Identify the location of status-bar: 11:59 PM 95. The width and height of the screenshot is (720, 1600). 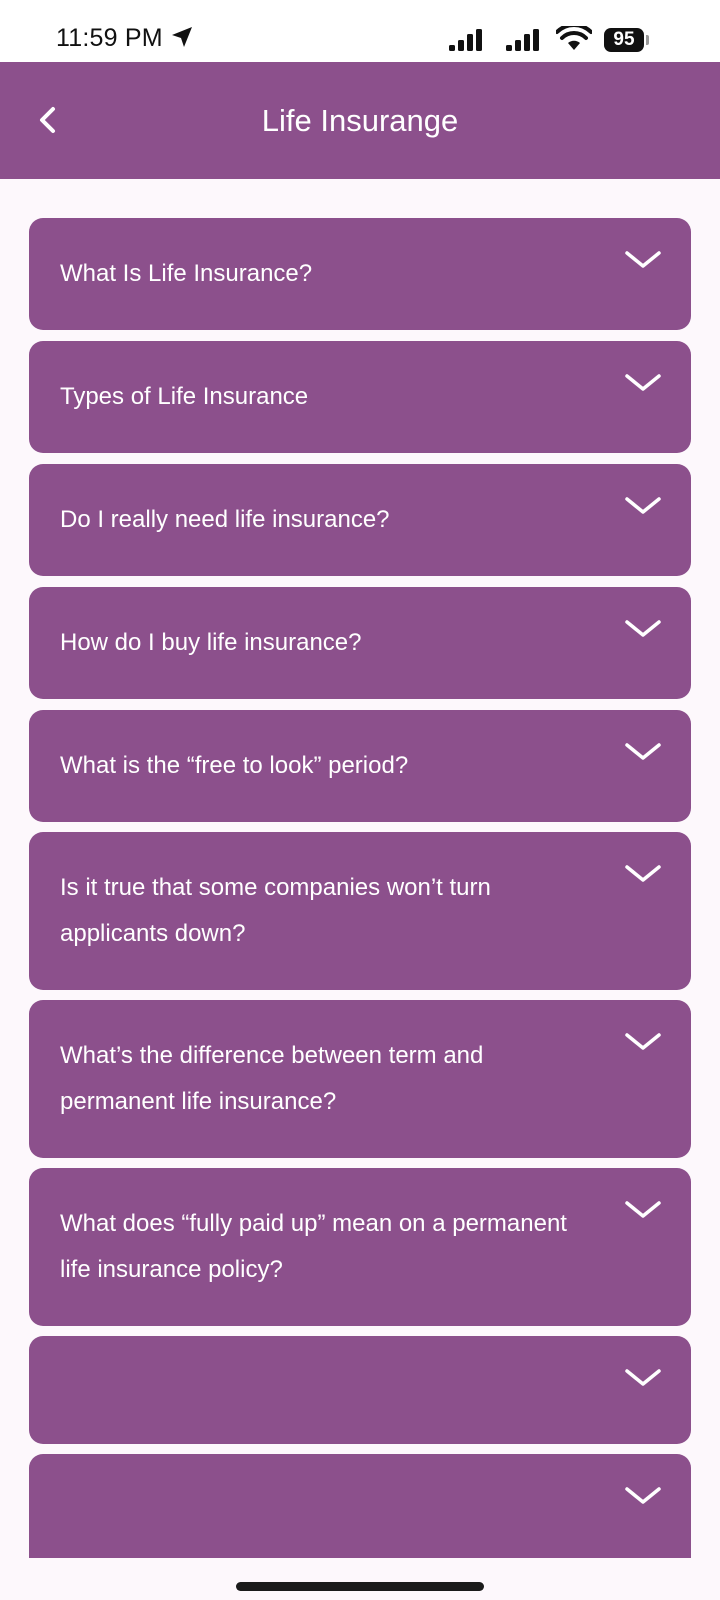
(360, 31).